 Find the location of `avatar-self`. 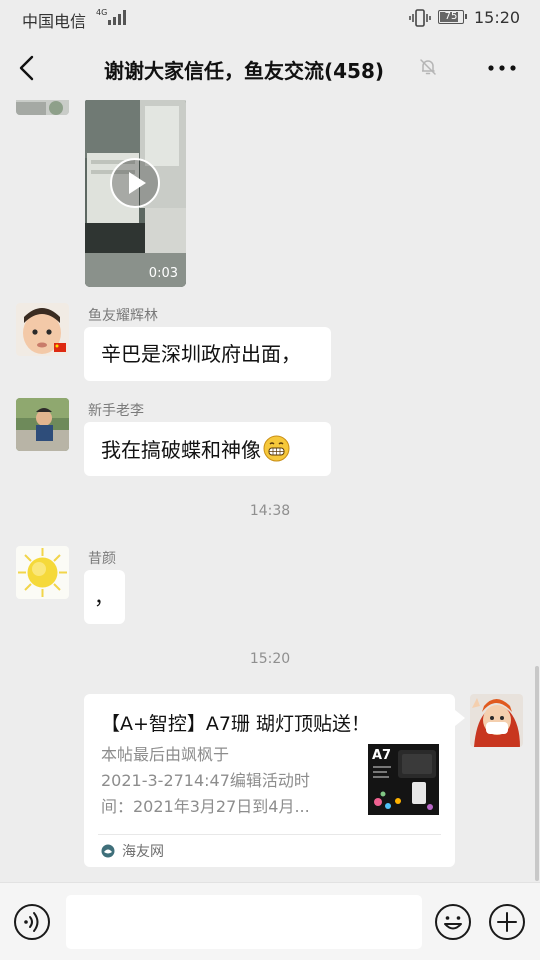

avatar-self is located at coordinates (496, 720).